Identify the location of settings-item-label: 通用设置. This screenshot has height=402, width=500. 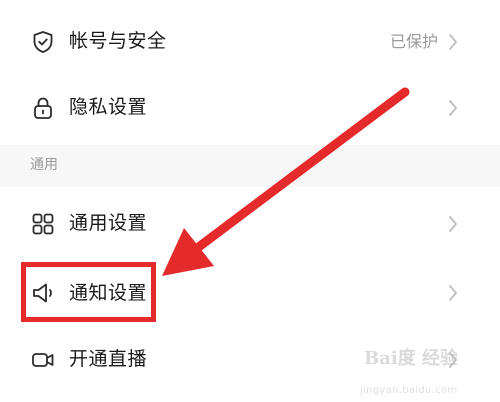
(108, 223).